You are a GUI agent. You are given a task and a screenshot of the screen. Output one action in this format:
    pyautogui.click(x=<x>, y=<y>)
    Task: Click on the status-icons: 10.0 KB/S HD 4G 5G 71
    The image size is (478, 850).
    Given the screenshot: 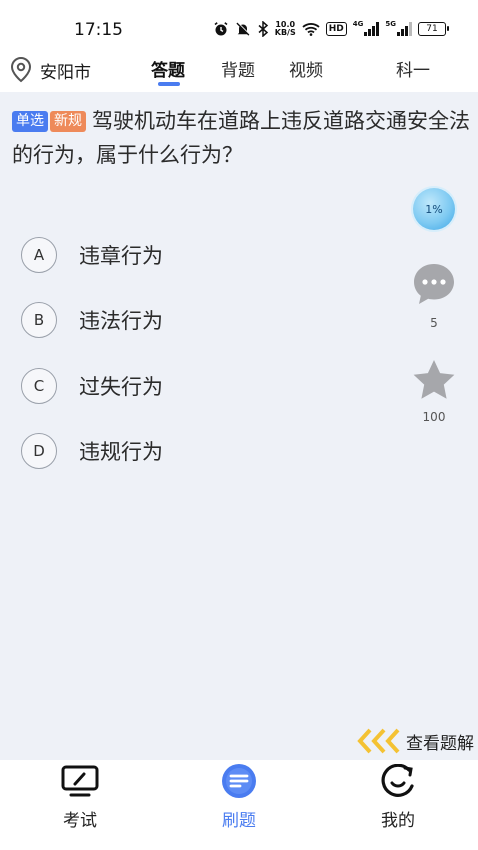 What is the action you would take?
    pyautogui.click(x=331, y=29)
    